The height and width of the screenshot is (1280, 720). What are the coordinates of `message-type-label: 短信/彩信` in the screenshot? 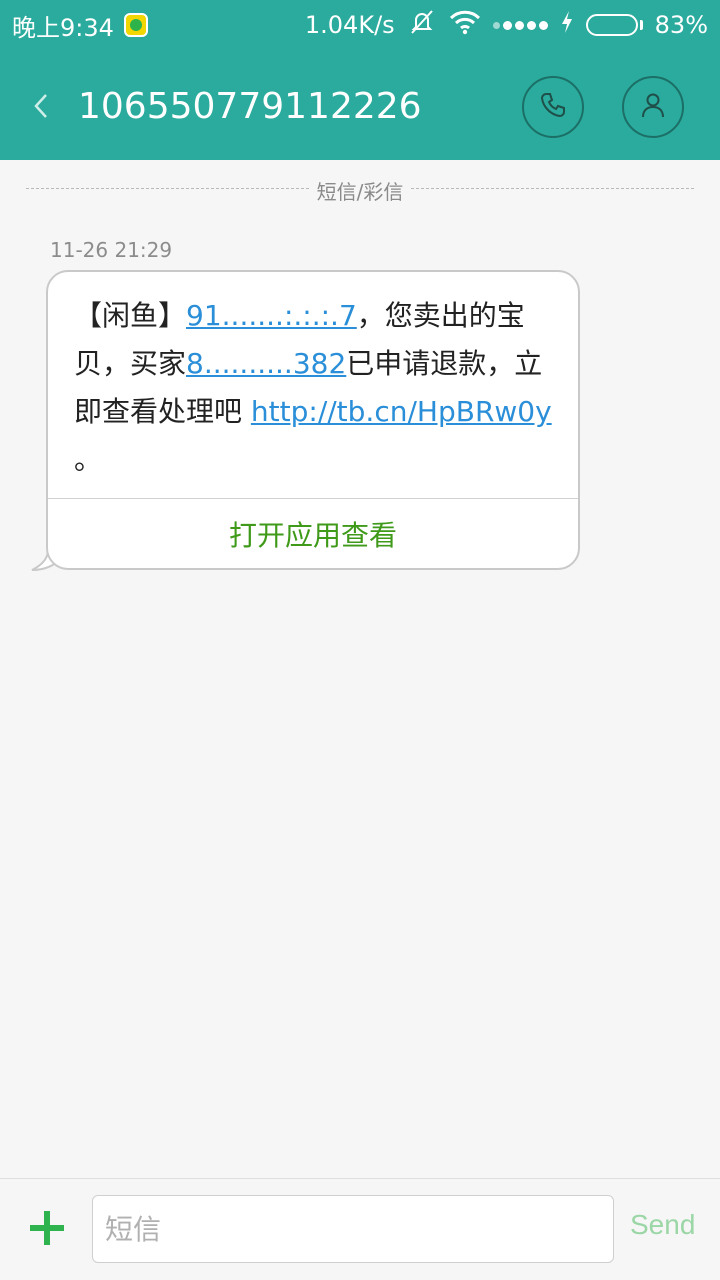 It's located at (360, 190).